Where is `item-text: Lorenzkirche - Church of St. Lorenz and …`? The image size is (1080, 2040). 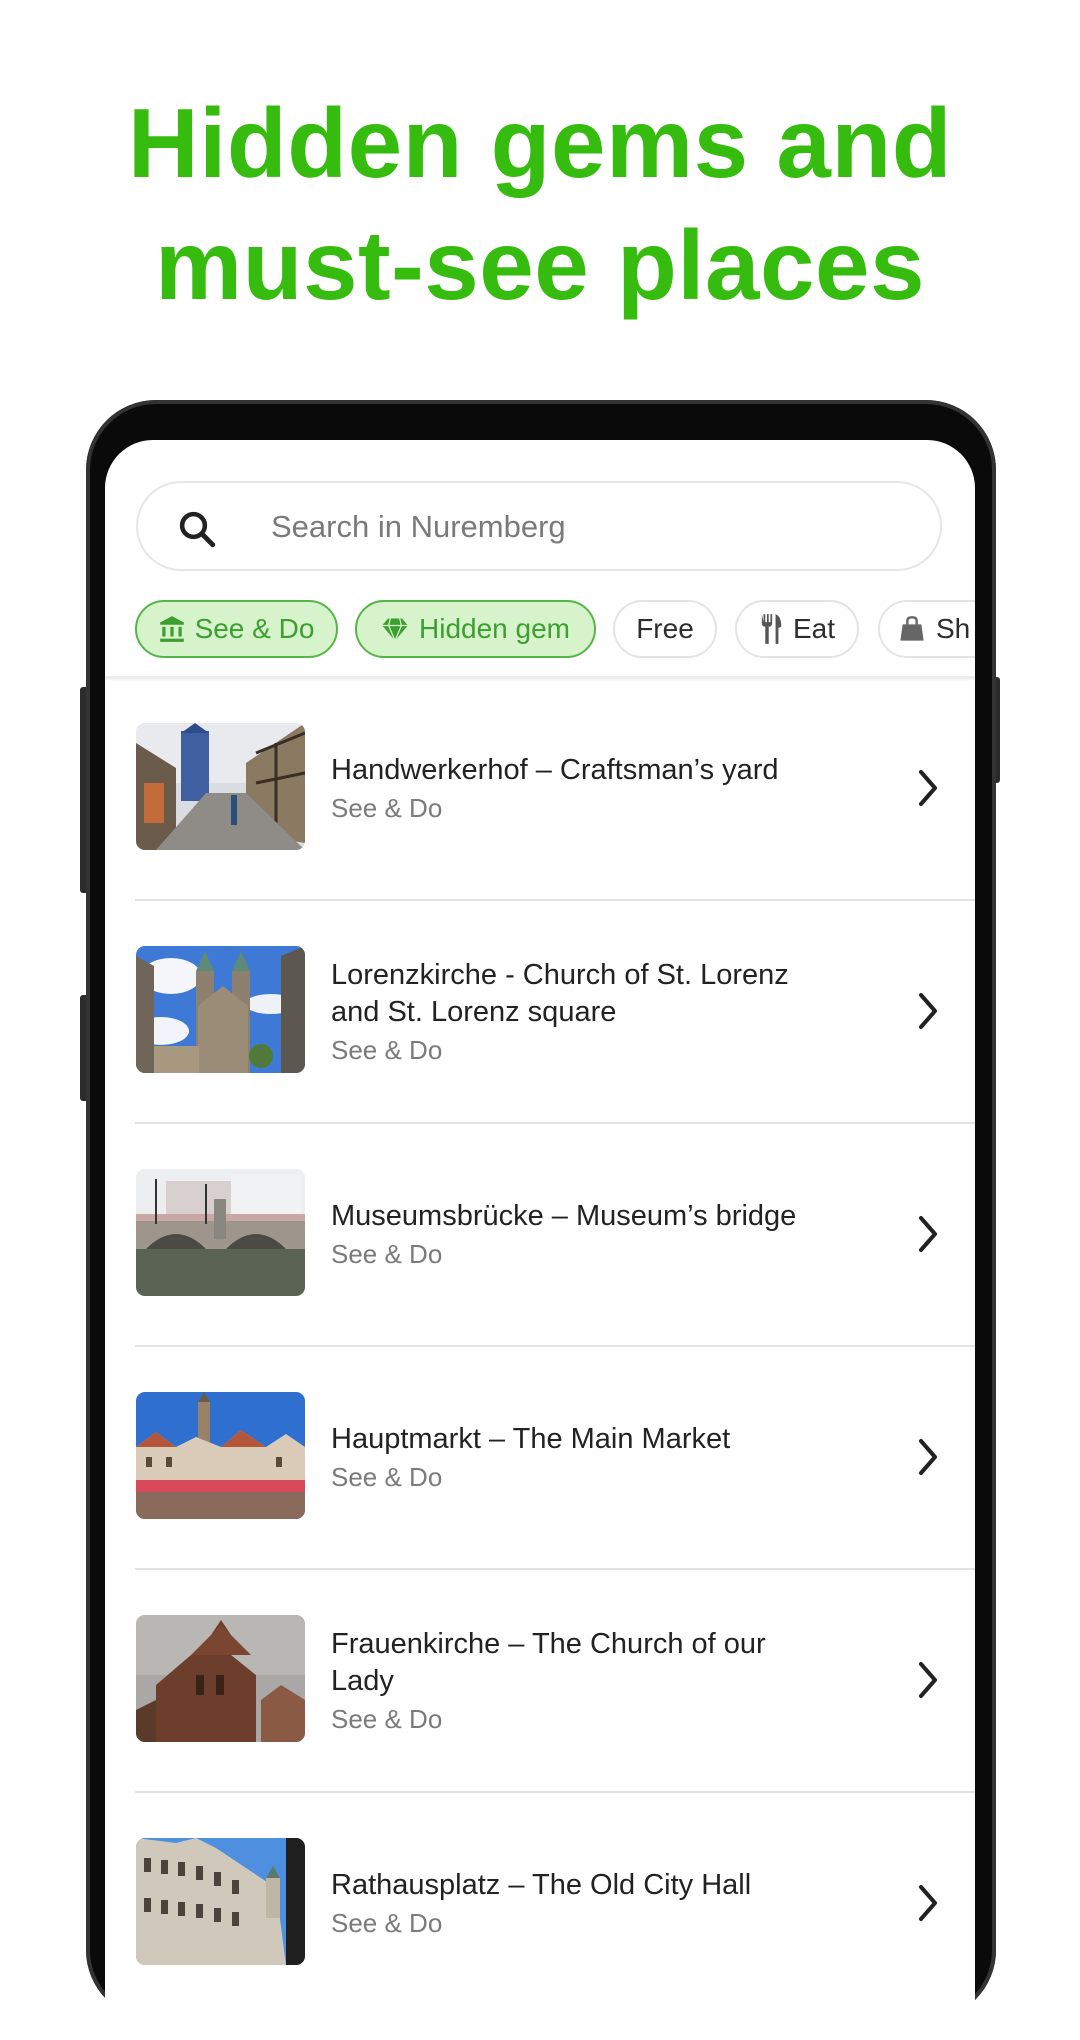
item-text: Lorenzkirche - Church of St. Lorenz and … is located at coordinates (581, 1011).